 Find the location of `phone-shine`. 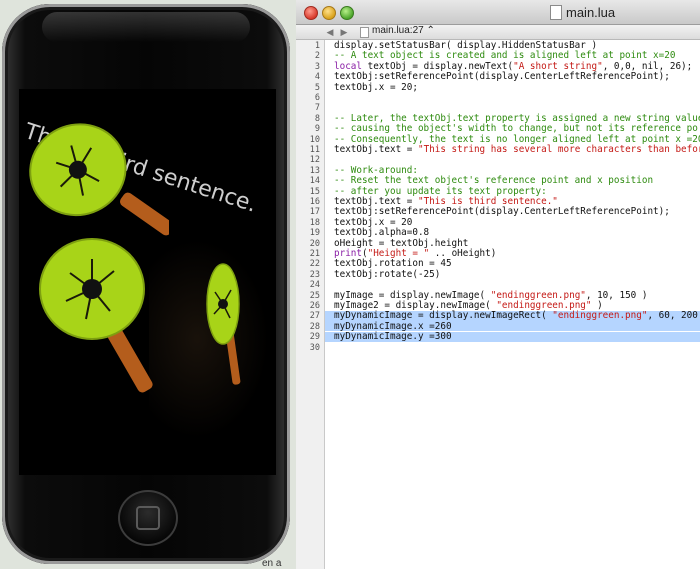

phone-shine is located at coordinates (146, 27).